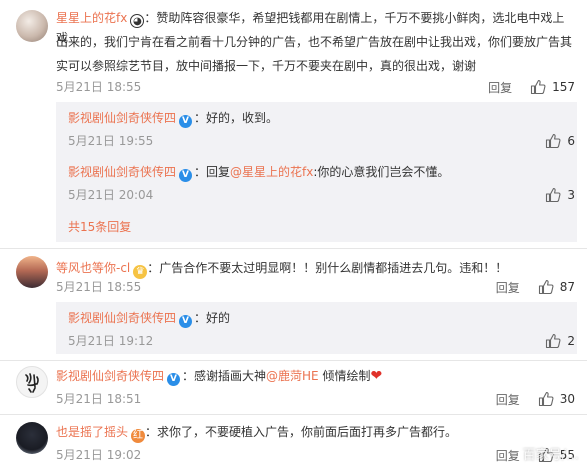 This screenshot has width=587, height=471. I want to click on comment-text-line: 实可以参照综艺节目，放中间播报一下，千万不要夹在剧中，真的很出戏，谢谢, so click(266, 66).